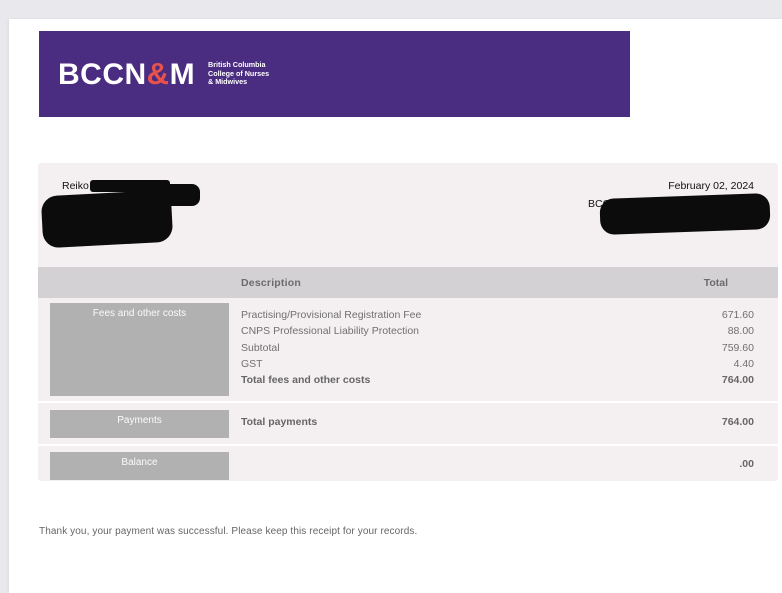 This screenshot has width=782, height=593. Describe the element at coordinates (737, 348) in the screenshot. I see `line-item-amount: 759.60` at that location.